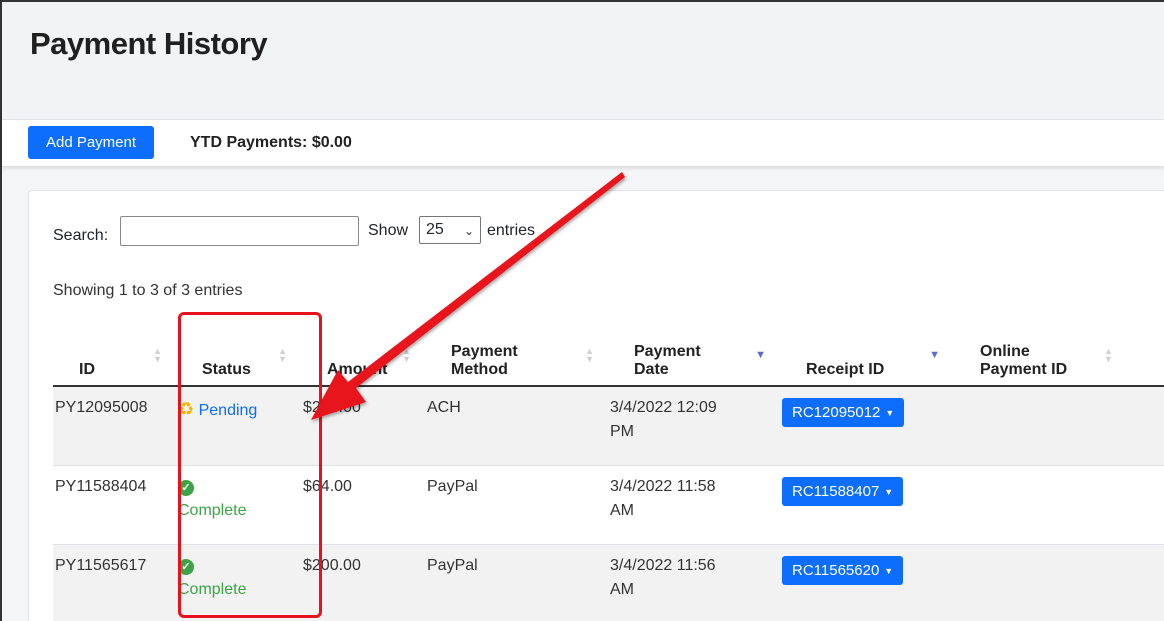 The height and width of the screenshot is (621, 1164). I want to click on ytd-payments-total: YTD Payments: $0.00, so click(271, 142).